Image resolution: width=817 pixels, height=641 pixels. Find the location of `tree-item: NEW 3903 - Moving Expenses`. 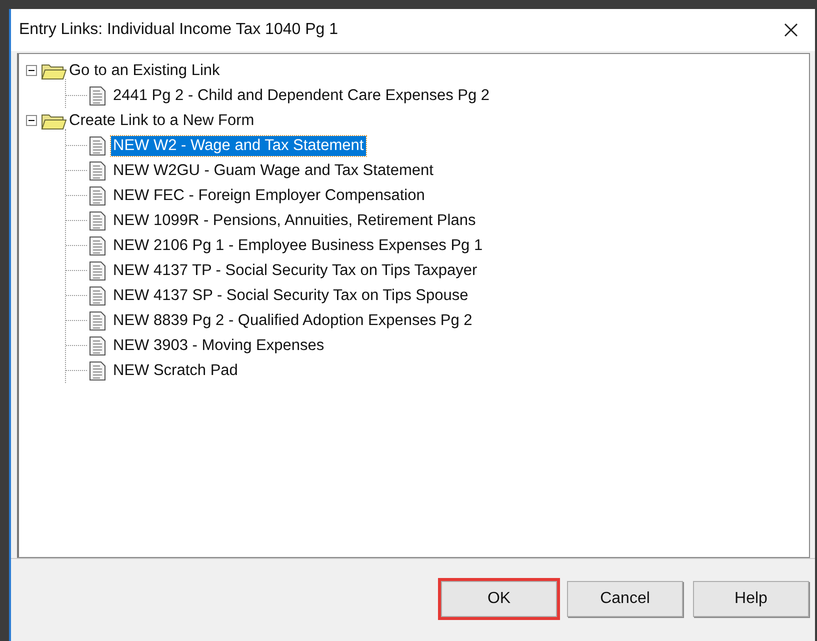

tree-item: NEW 3903 - Moving Expenses is located at coordinates (218, 346).